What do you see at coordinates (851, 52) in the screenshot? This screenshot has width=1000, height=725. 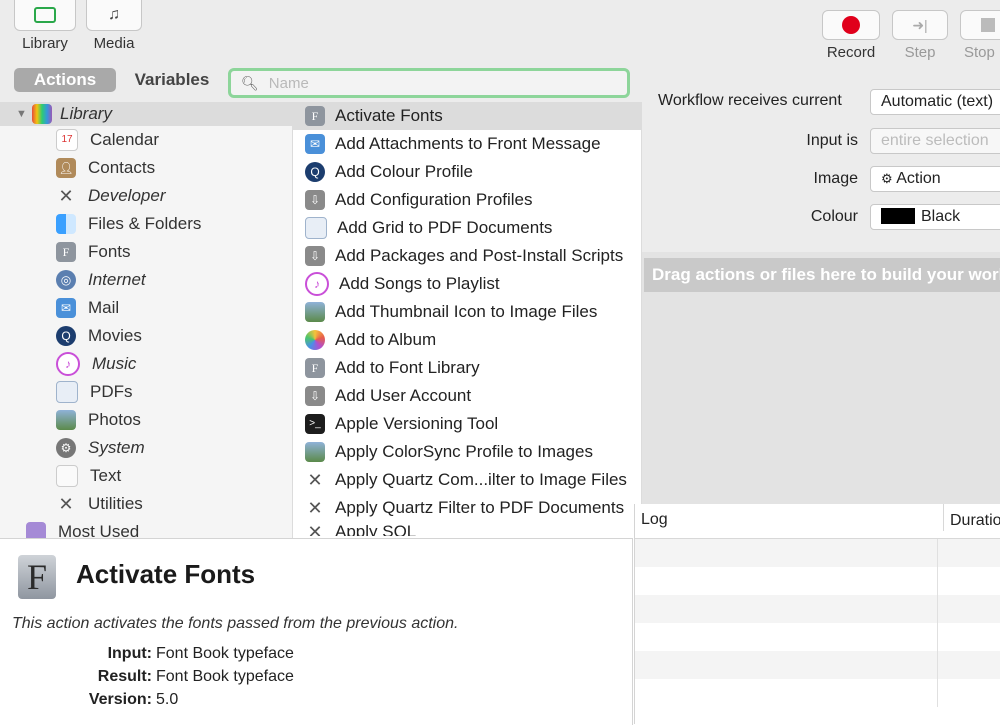 I see `record-label: Record` at bounding box center [851, 52].